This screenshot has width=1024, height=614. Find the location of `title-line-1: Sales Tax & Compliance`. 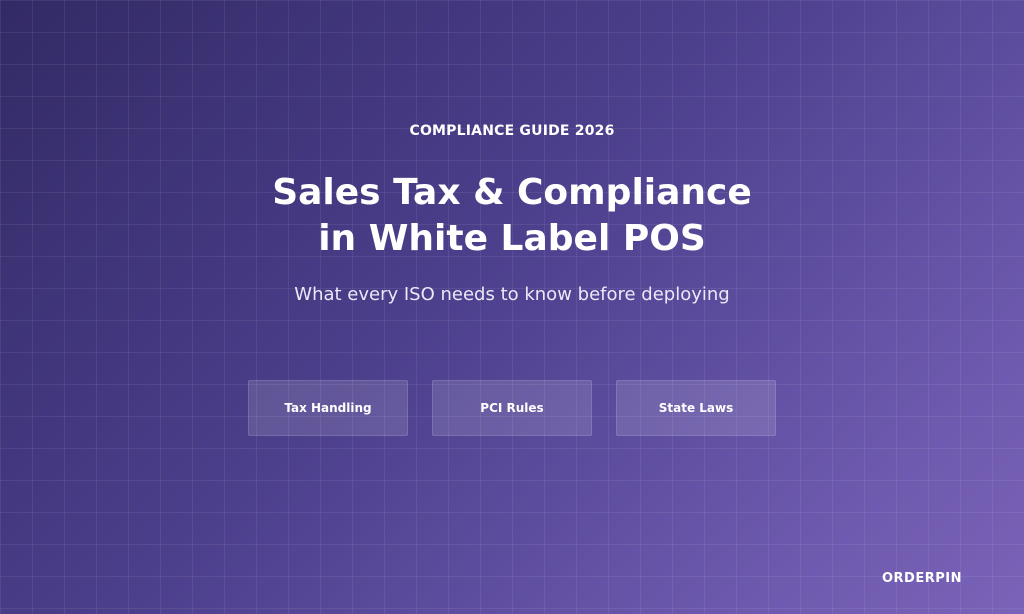

title-line-1: Sales Tax & Compliance is located at coordinates (512, 192).